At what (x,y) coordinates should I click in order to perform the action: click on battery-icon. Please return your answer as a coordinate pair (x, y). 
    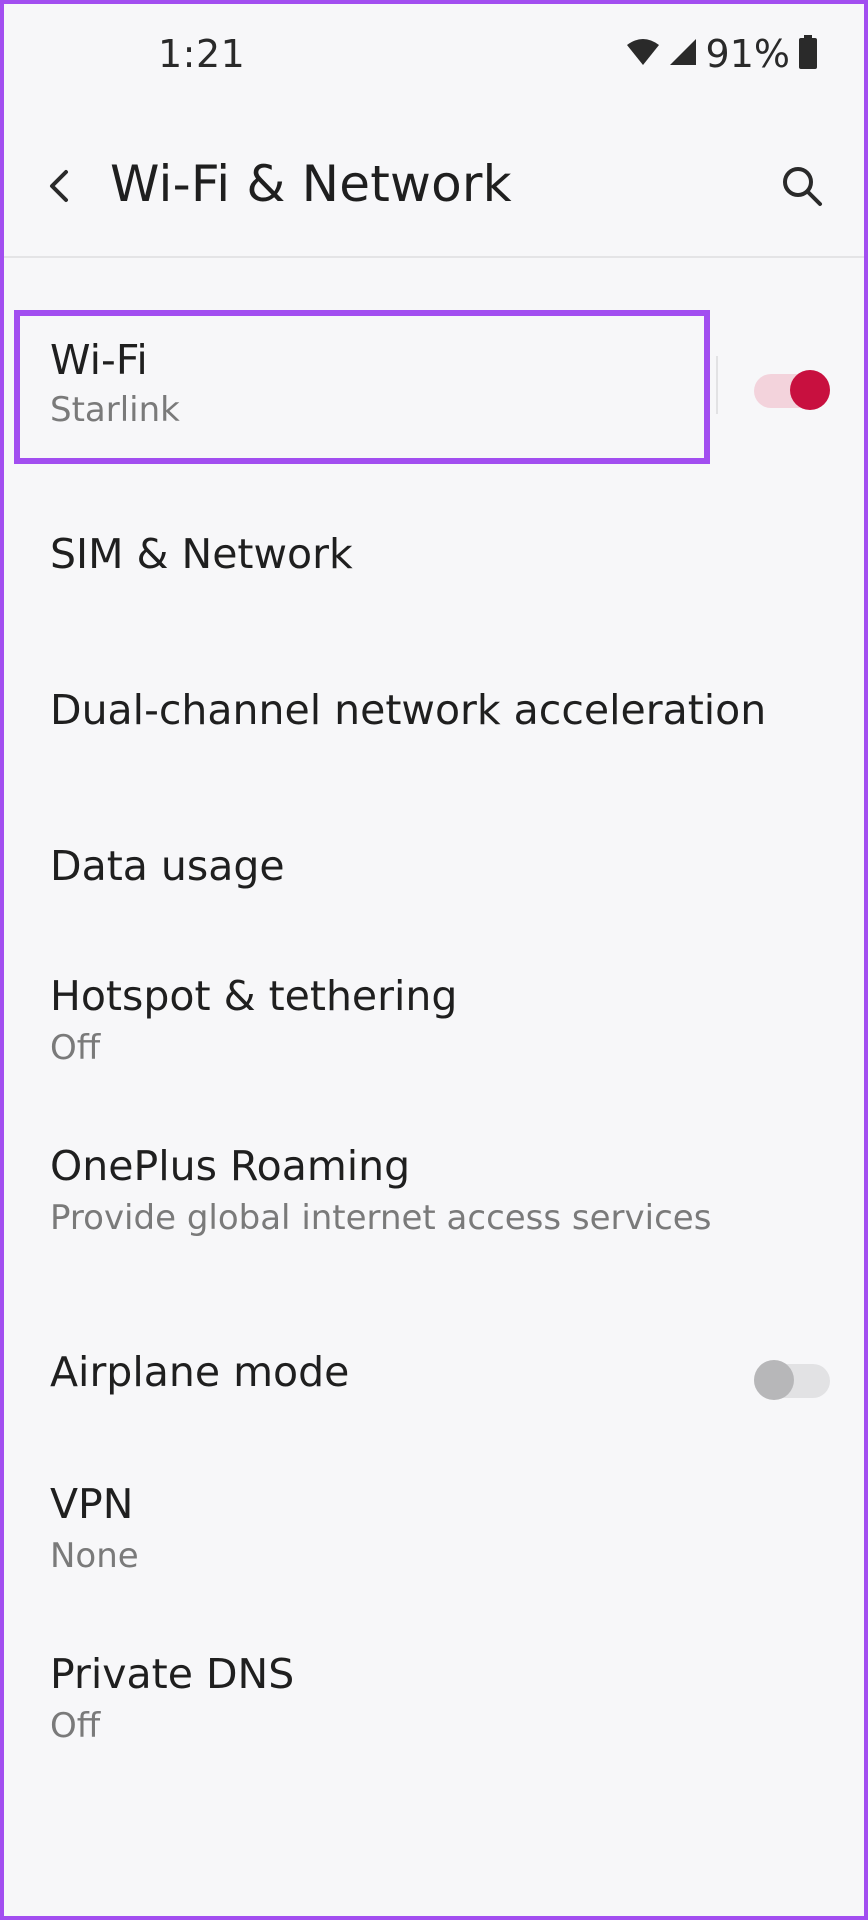
    Looking at the image, I should click on (808, 54).